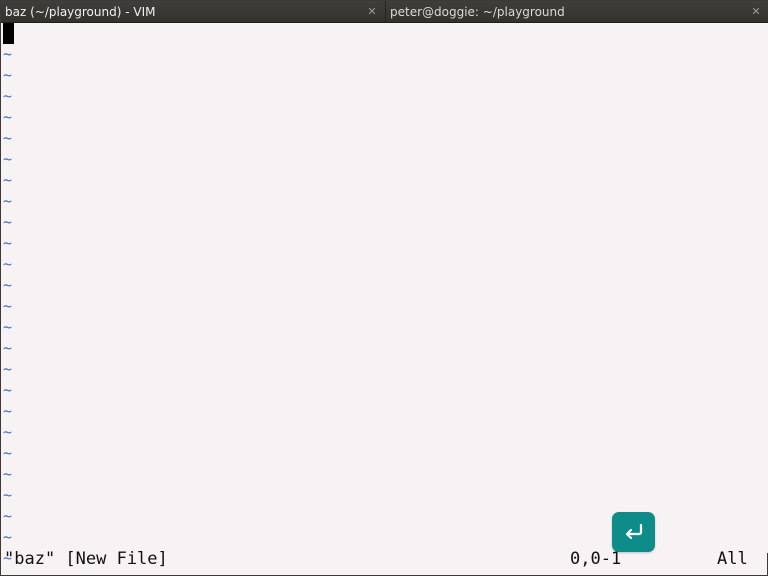 Image resolution: width=768 pixels, height=576 pixels. I want to click on enter-icon, so click(633, 531).